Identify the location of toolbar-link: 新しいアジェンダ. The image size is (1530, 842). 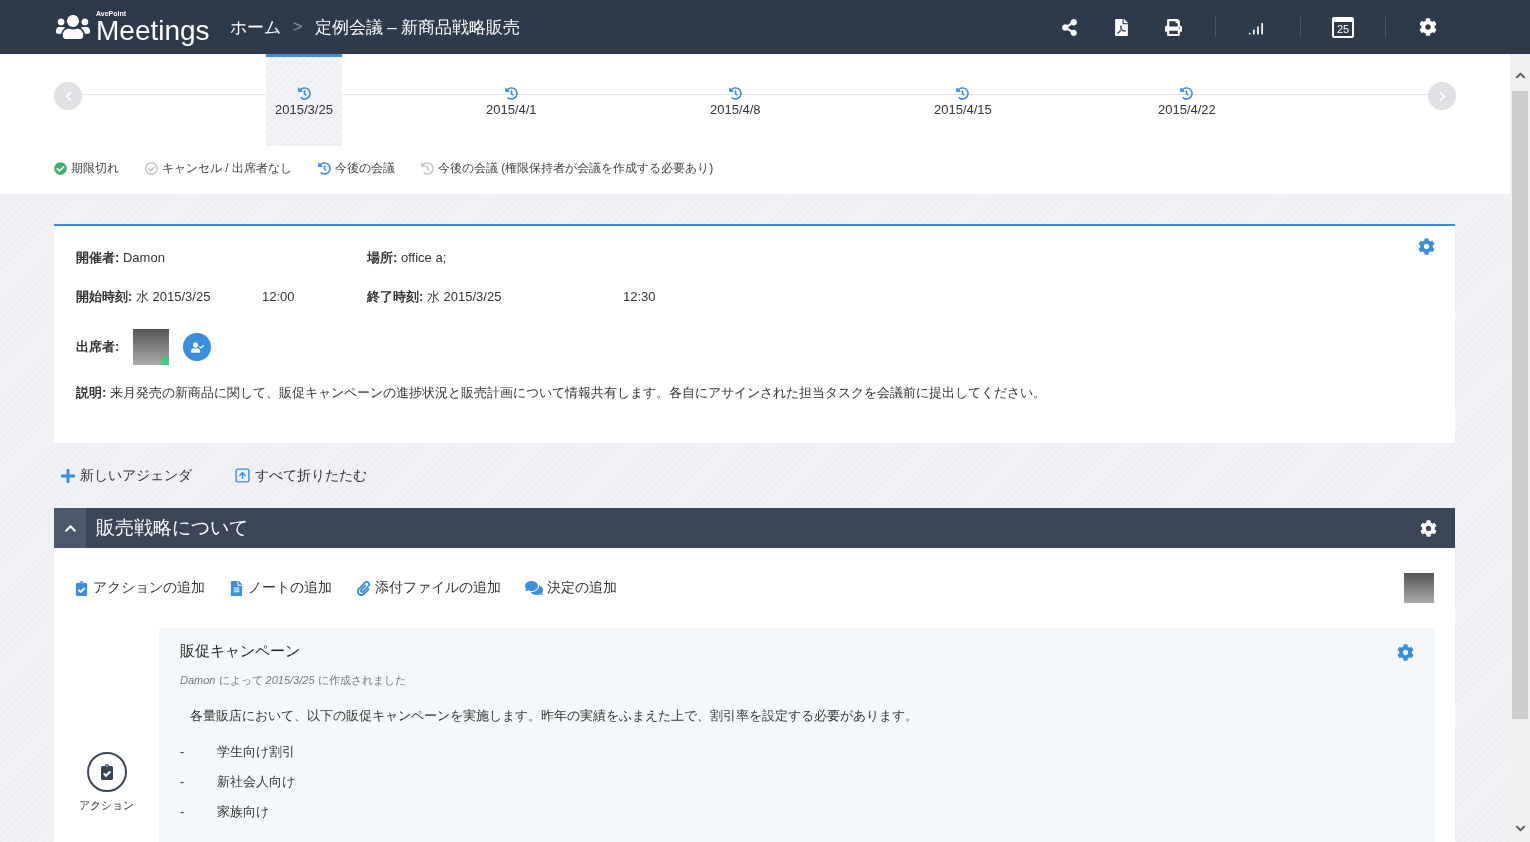
(126, 475).